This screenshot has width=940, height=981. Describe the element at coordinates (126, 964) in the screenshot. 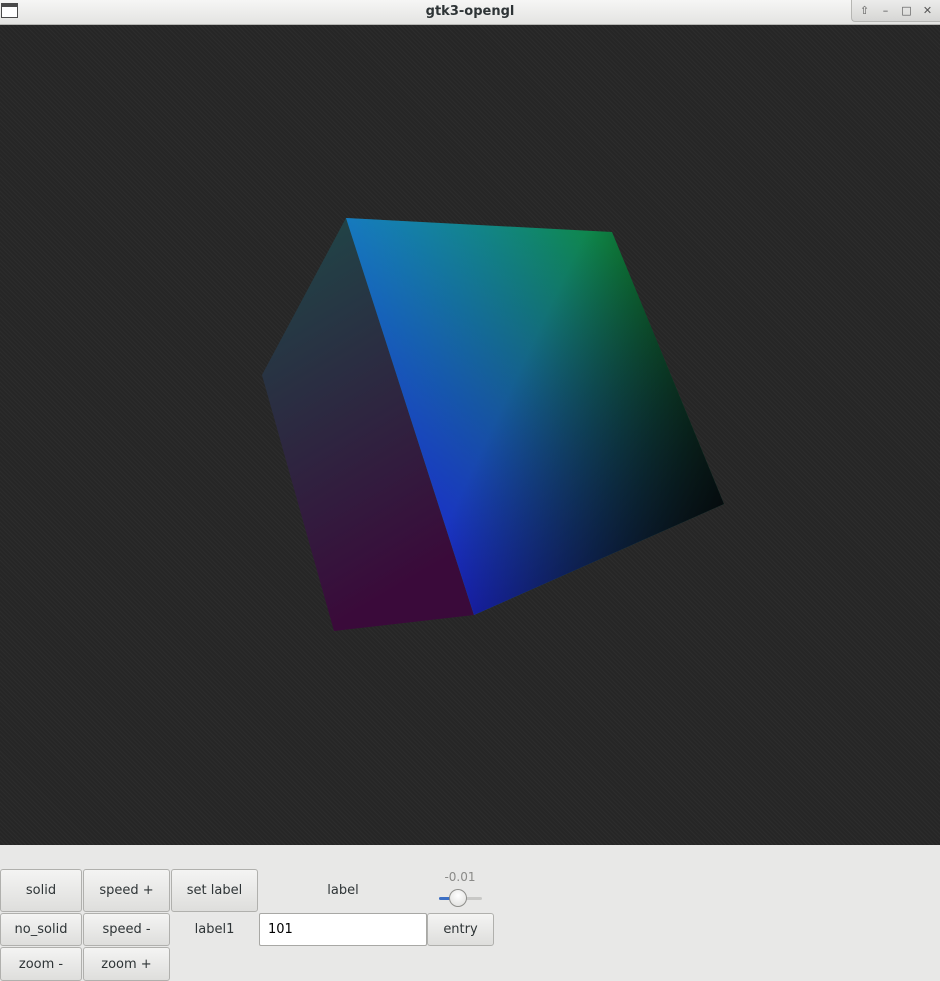

I see `zoom-plus-button: zoom +` at that location.